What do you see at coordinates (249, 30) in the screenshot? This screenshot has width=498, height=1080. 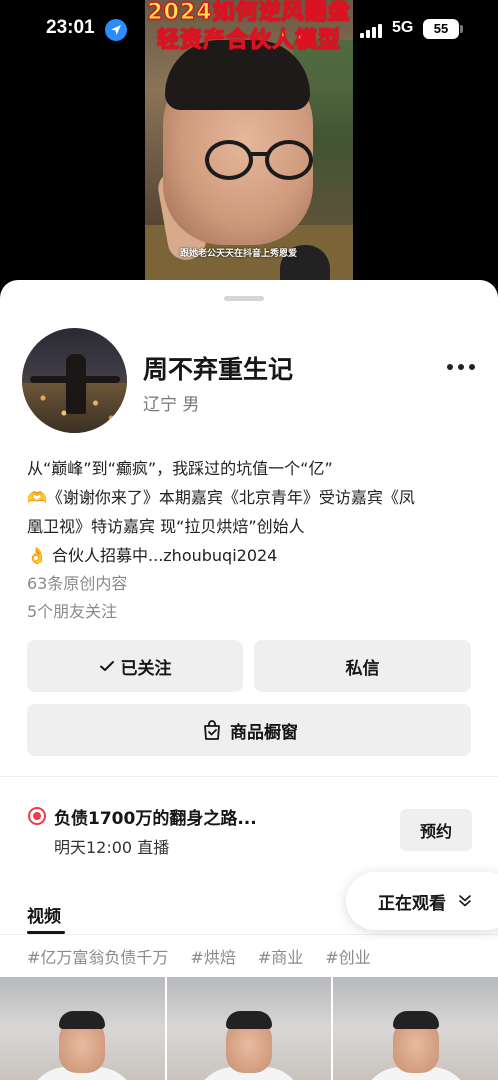 I see `status-bar: 23:01 5G 55` at bounding box center [249, 30].